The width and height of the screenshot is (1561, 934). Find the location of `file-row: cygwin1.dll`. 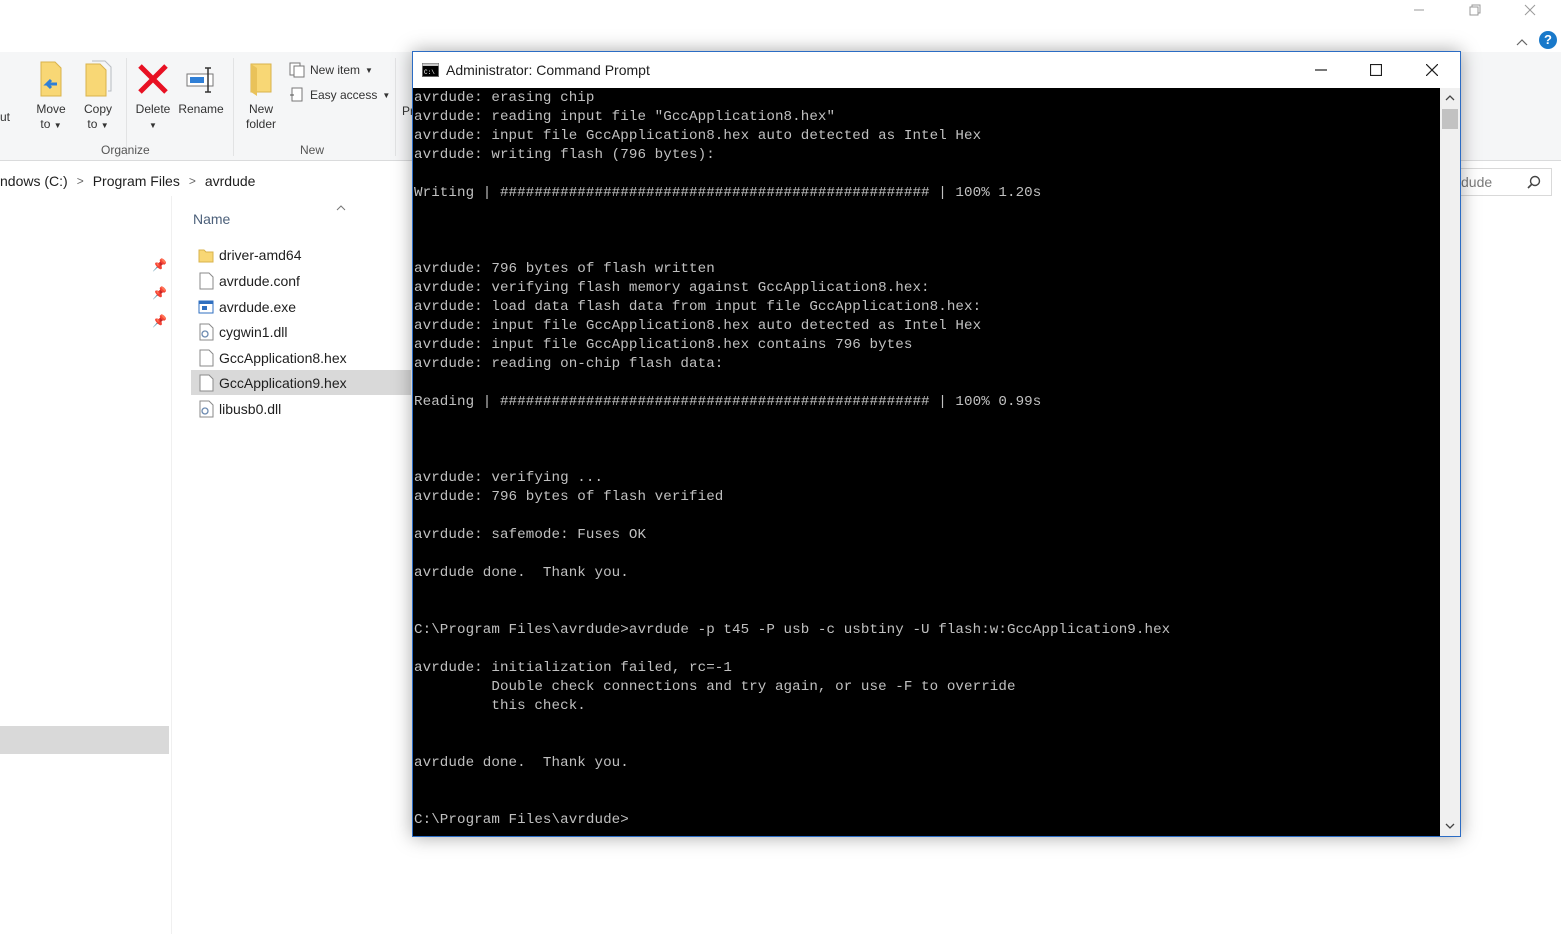

file-row: cygwin1.dll is located at coordinates (301, 331).